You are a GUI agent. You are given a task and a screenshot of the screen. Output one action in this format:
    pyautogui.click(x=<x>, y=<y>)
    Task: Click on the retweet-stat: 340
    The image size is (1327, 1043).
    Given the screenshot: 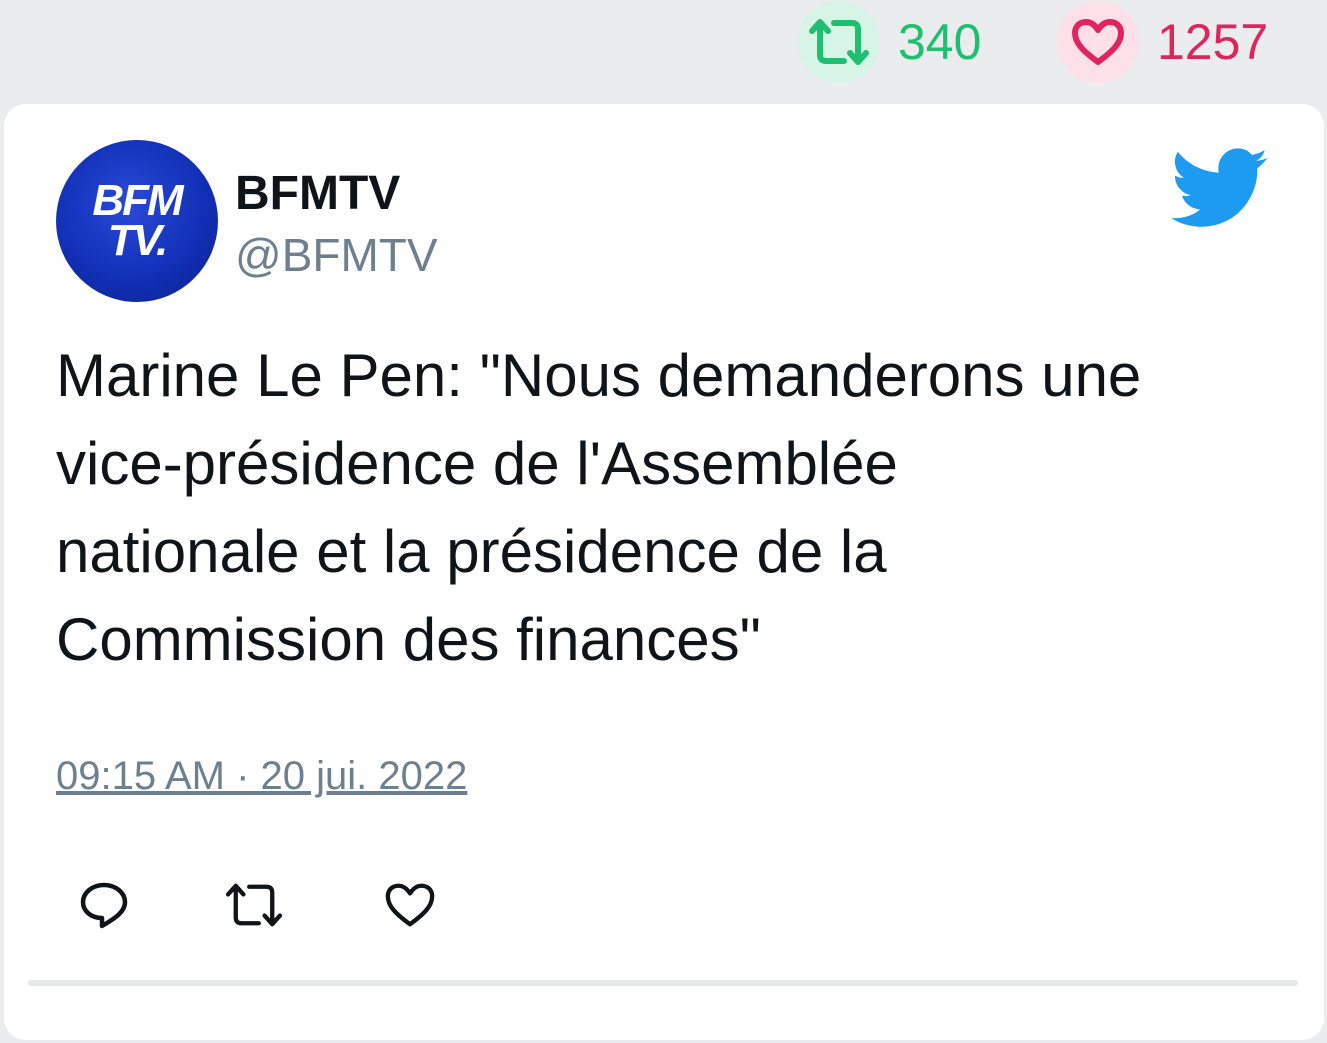 What is the action you would take?
    pyautogui.click(x=889, y=42)
    